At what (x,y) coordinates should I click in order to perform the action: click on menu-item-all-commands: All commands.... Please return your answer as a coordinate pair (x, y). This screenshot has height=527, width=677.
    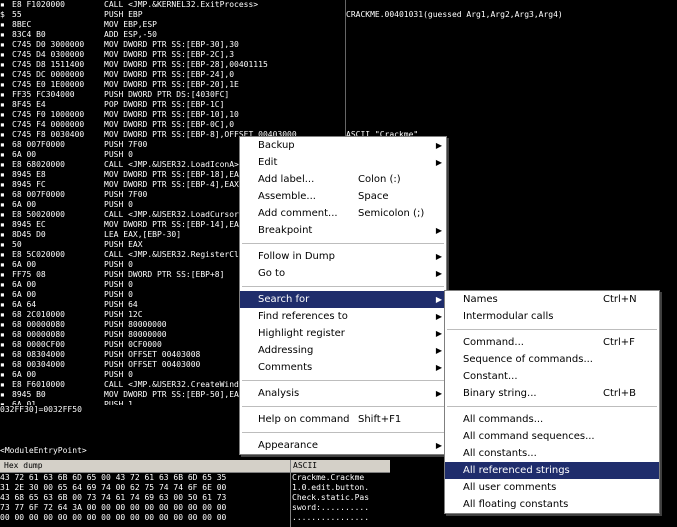
    Looking at the image, I should click on (552, 419).